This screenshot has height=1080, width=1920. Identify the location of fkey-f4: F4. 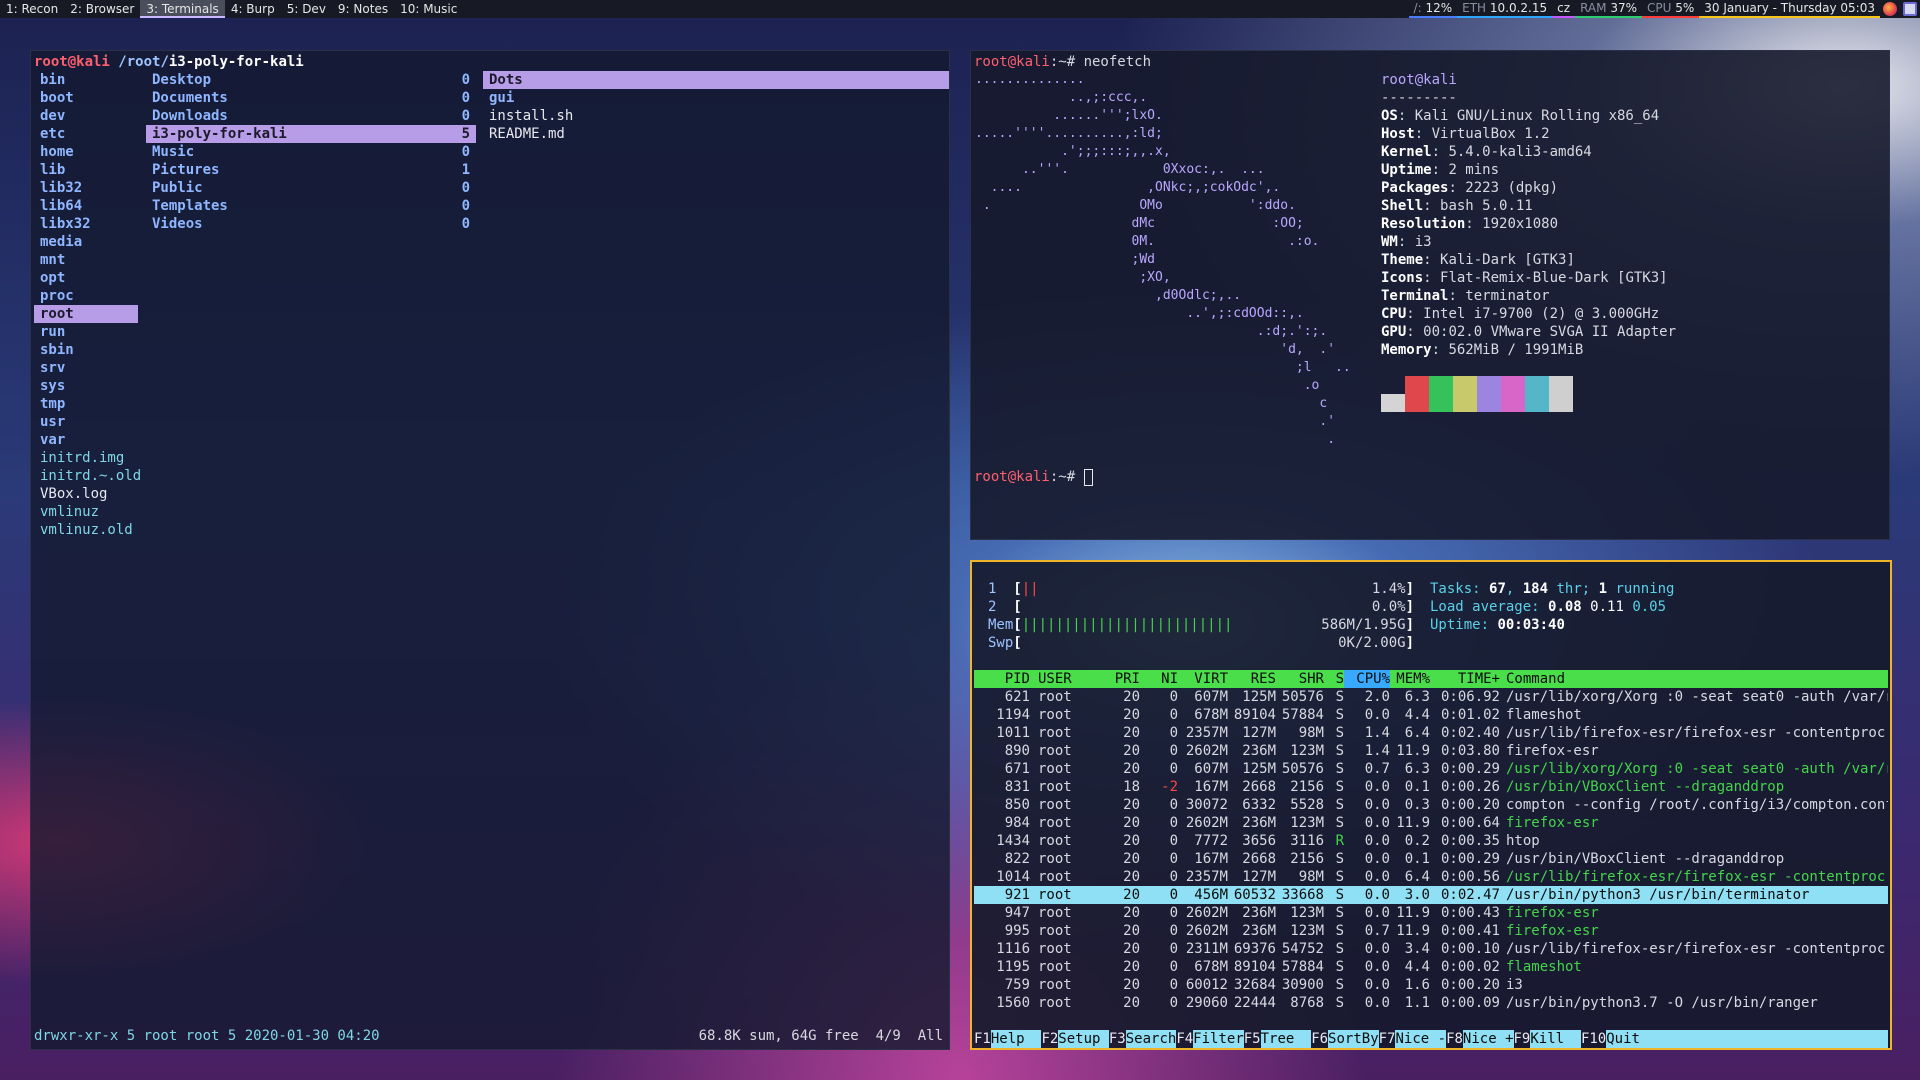
(1184, 1039).